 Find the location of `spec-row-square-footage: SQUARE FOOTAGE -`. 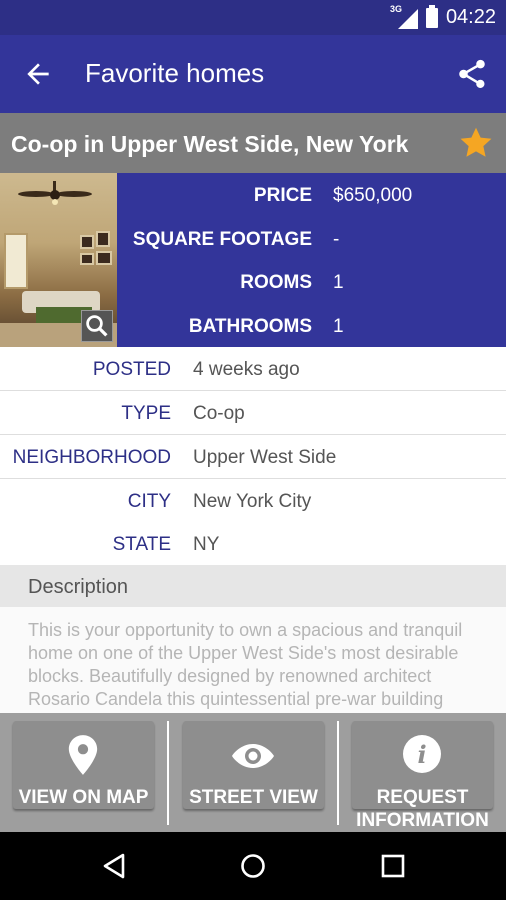

spec-row-square-footage: SQUARE FOOTAGE - is located at coordinates (311, 244).